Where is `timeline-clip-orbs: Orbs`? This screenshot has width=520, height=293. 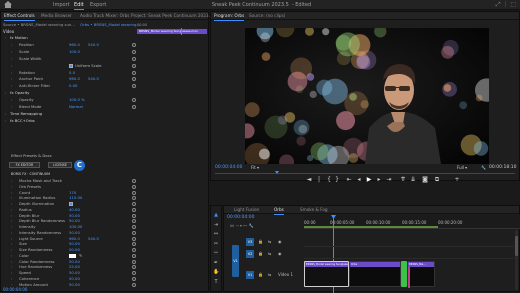
timeline-clip-orbs: Orbs is located at coordinates (375, 274).